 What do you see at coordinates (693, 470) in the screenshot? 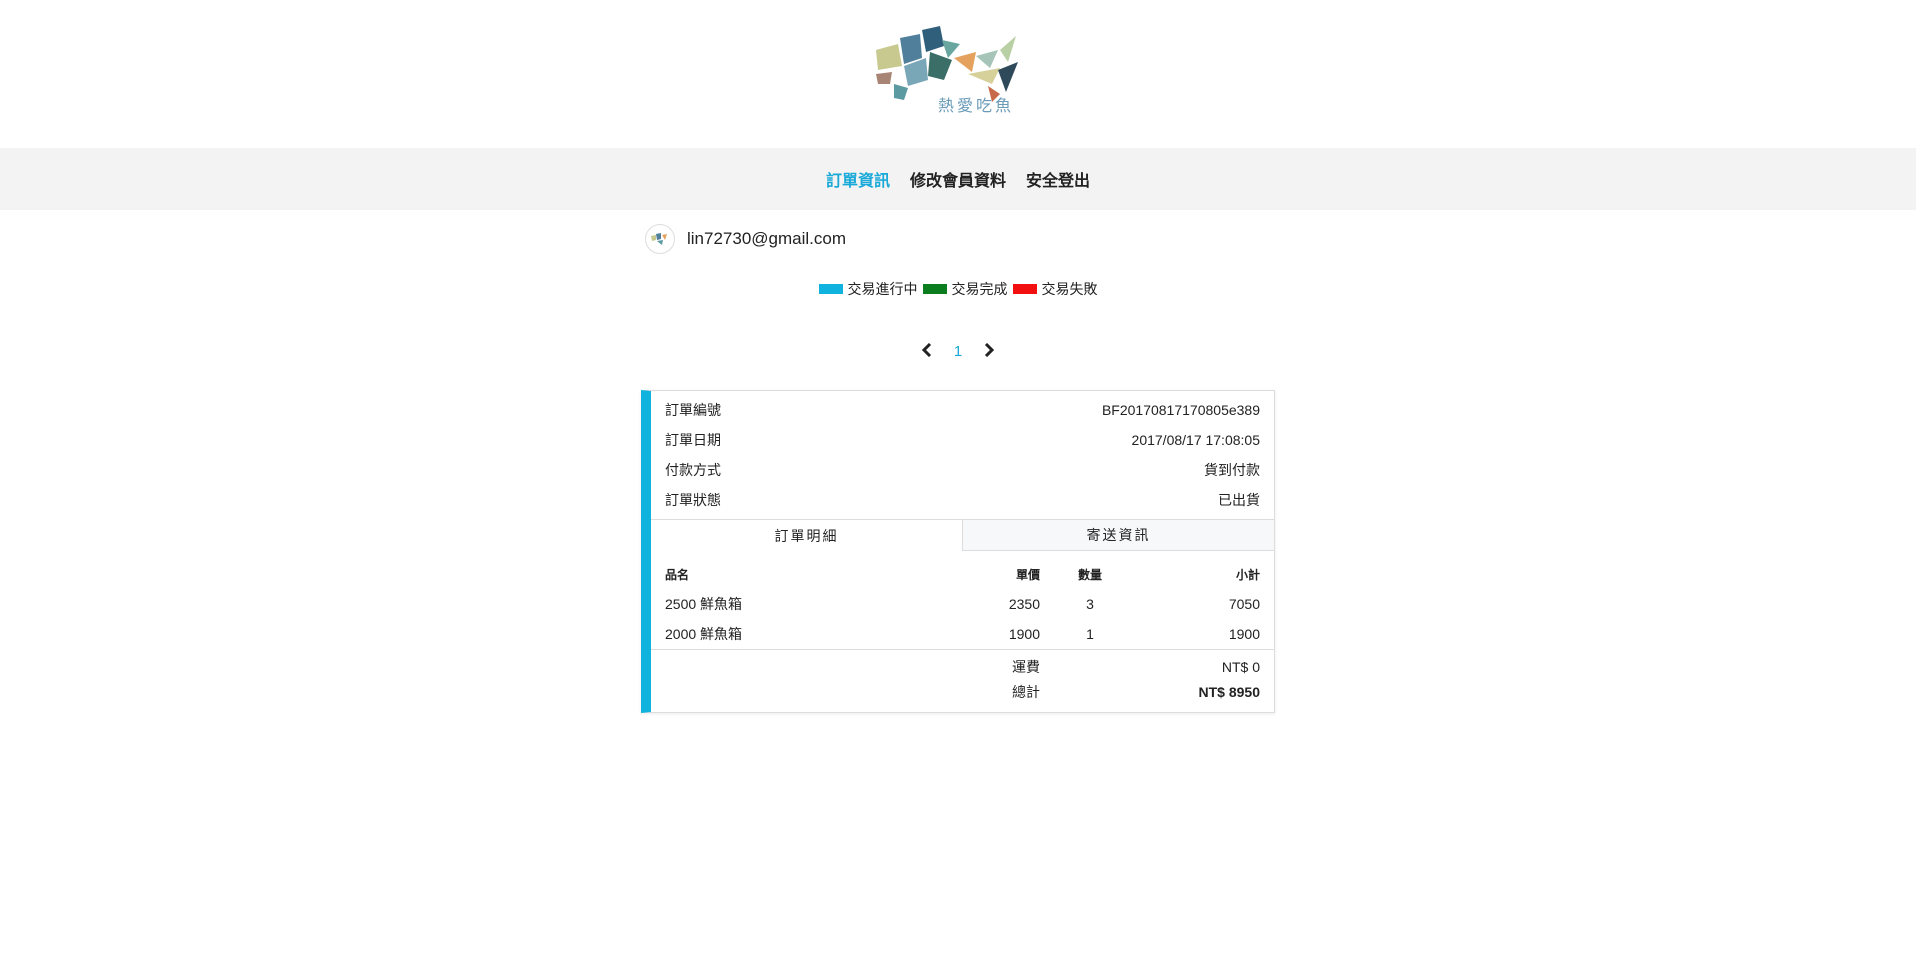
I see `payment-method-label: 付款方式` at bounding box center [693, 470].